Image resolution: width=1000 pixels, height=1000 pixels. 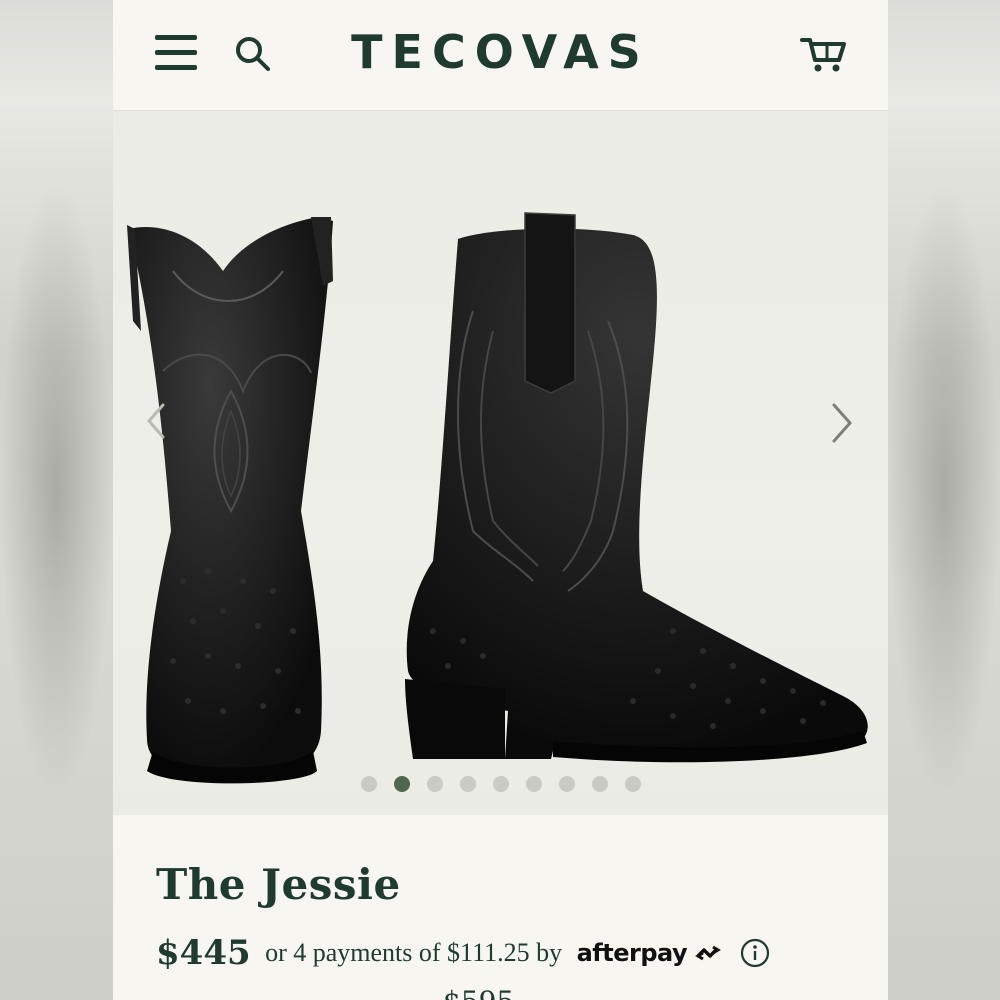 What do you see at coordinates (56, 500) in the screenshot?
I see `backdrop-left` at bounding box center [56, 500].